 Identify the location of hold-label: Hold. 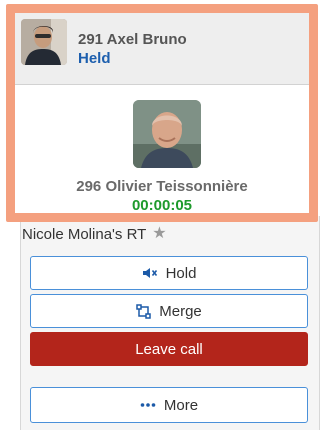
(181, 273).